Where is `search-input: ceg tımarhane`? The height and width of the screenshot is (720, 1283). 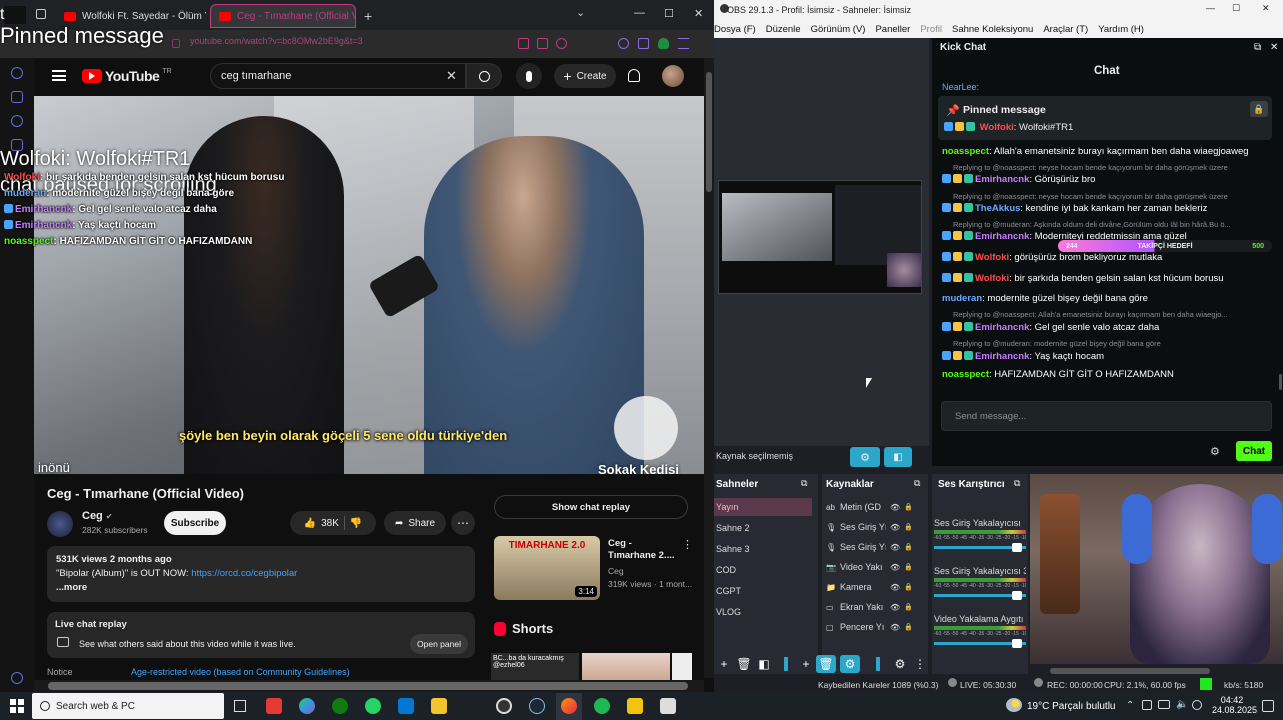
search-input: ceg tımarhane is located at coordinates (338, 76).